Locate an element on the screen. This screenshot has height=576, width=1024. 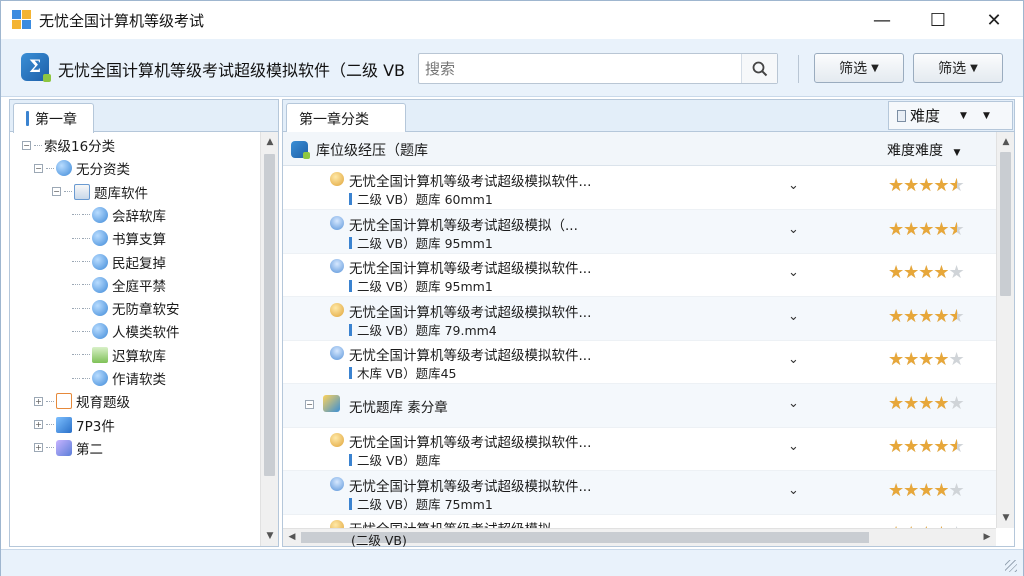
tree-item: 书算支算 is located at coordinates (119, 238).